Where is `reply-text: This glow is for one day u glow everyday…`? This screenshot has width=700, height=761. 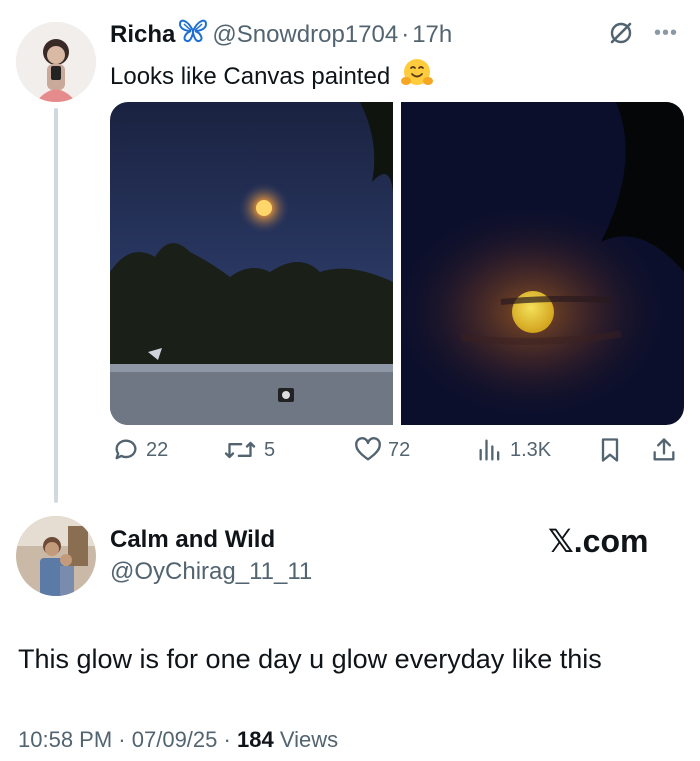 reply-text: This glow is for one day u glow everyday… is located at coordinates (310, 659).